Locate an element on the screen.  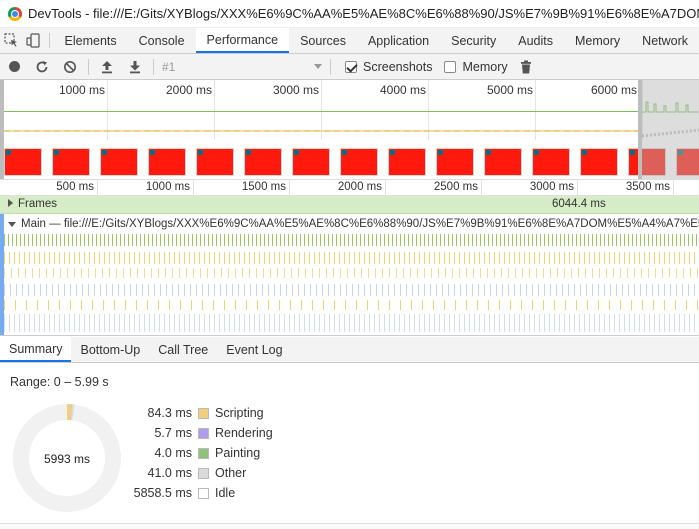
tab-bottom-up: Bottom-Up is located at coordinates (110, 349).